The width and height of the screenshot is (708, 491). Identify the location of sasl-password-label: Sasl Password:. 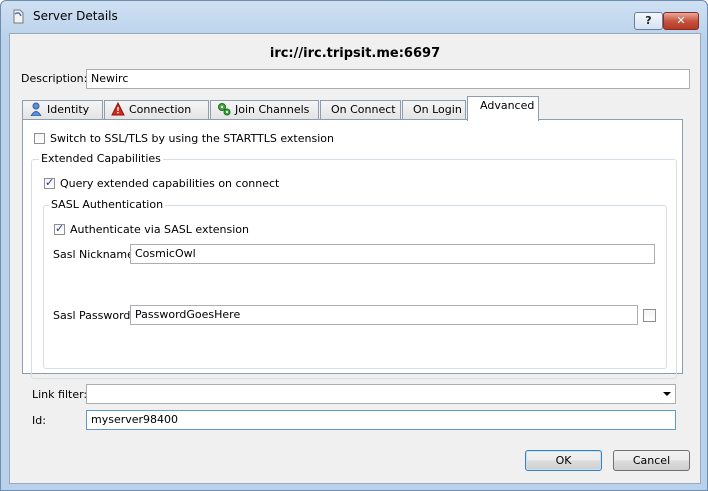
(94, 315).